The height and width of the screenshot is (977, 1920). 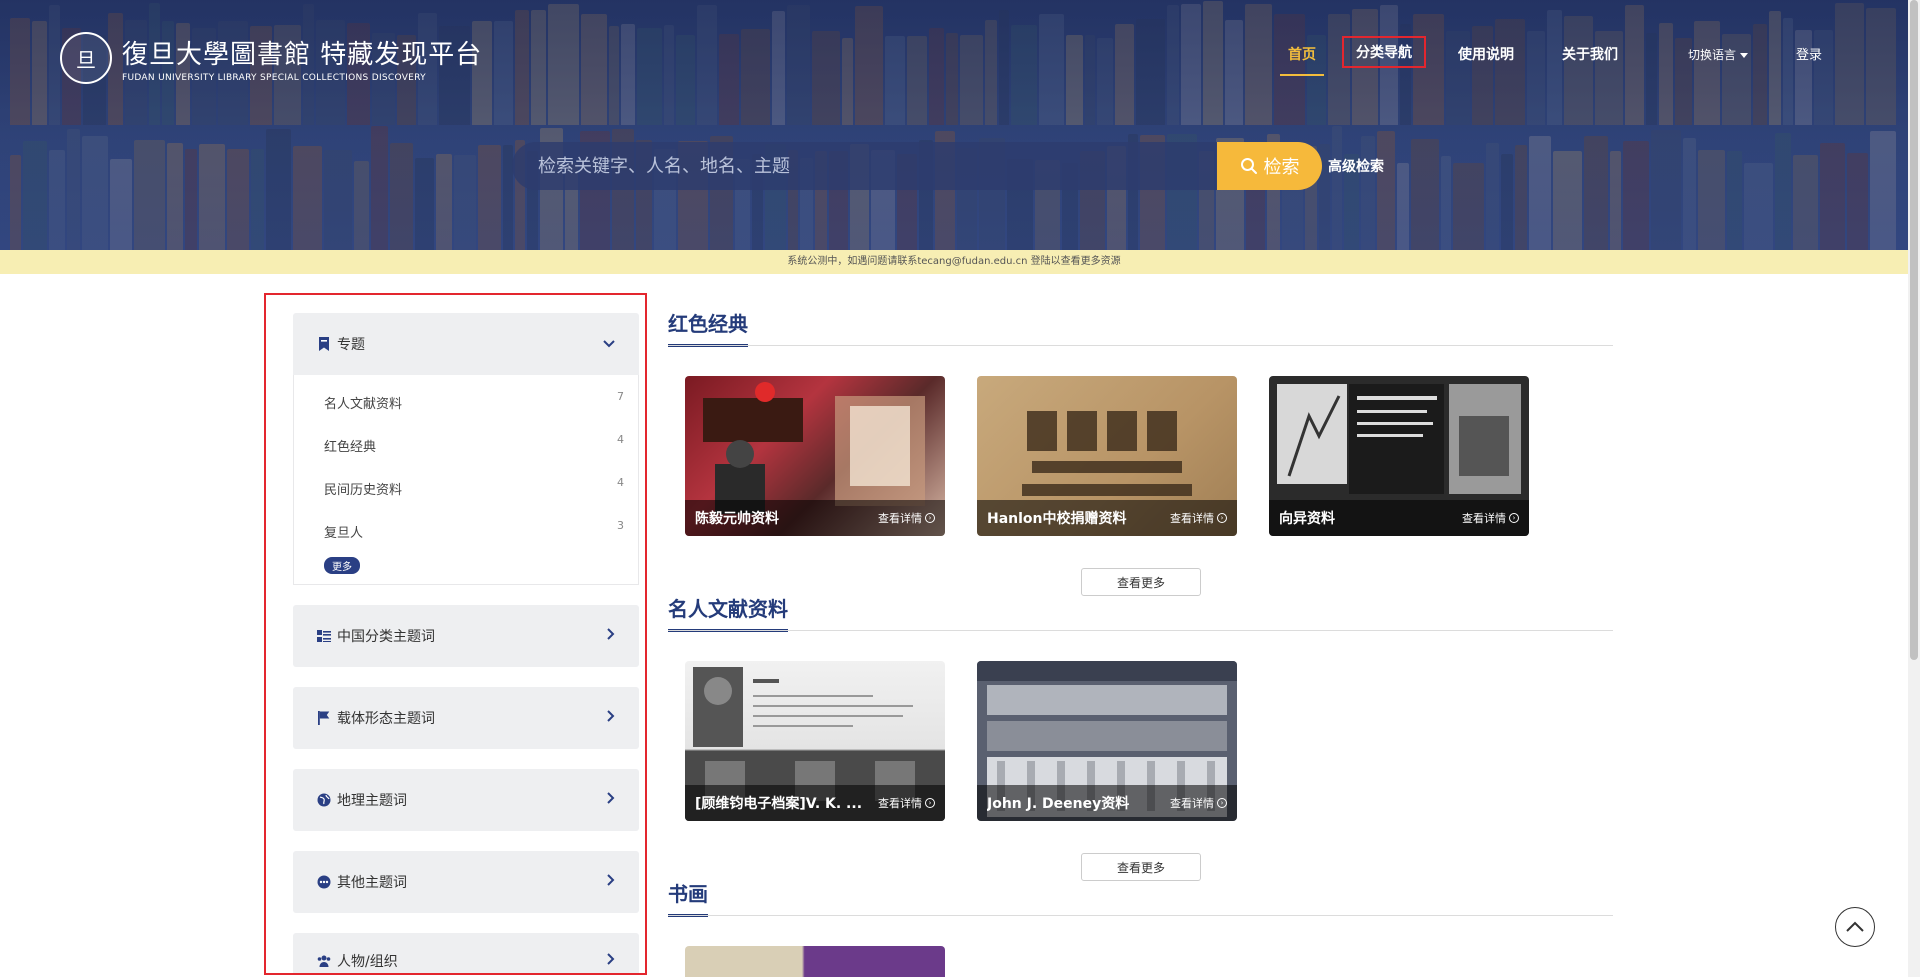 I want to click on topic-item: 民间历史资料 4, so click(x=466, y=488).